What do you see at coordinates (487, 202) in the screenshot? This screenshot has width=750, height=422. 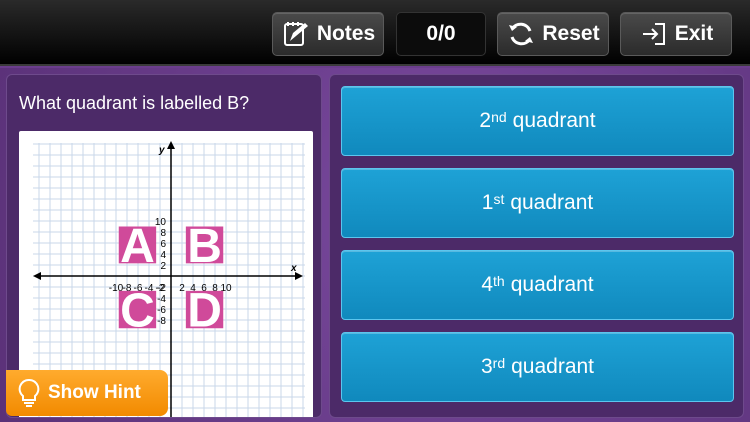 I see `answer-2-ordinal: 1` at bounding box center [487, 202].